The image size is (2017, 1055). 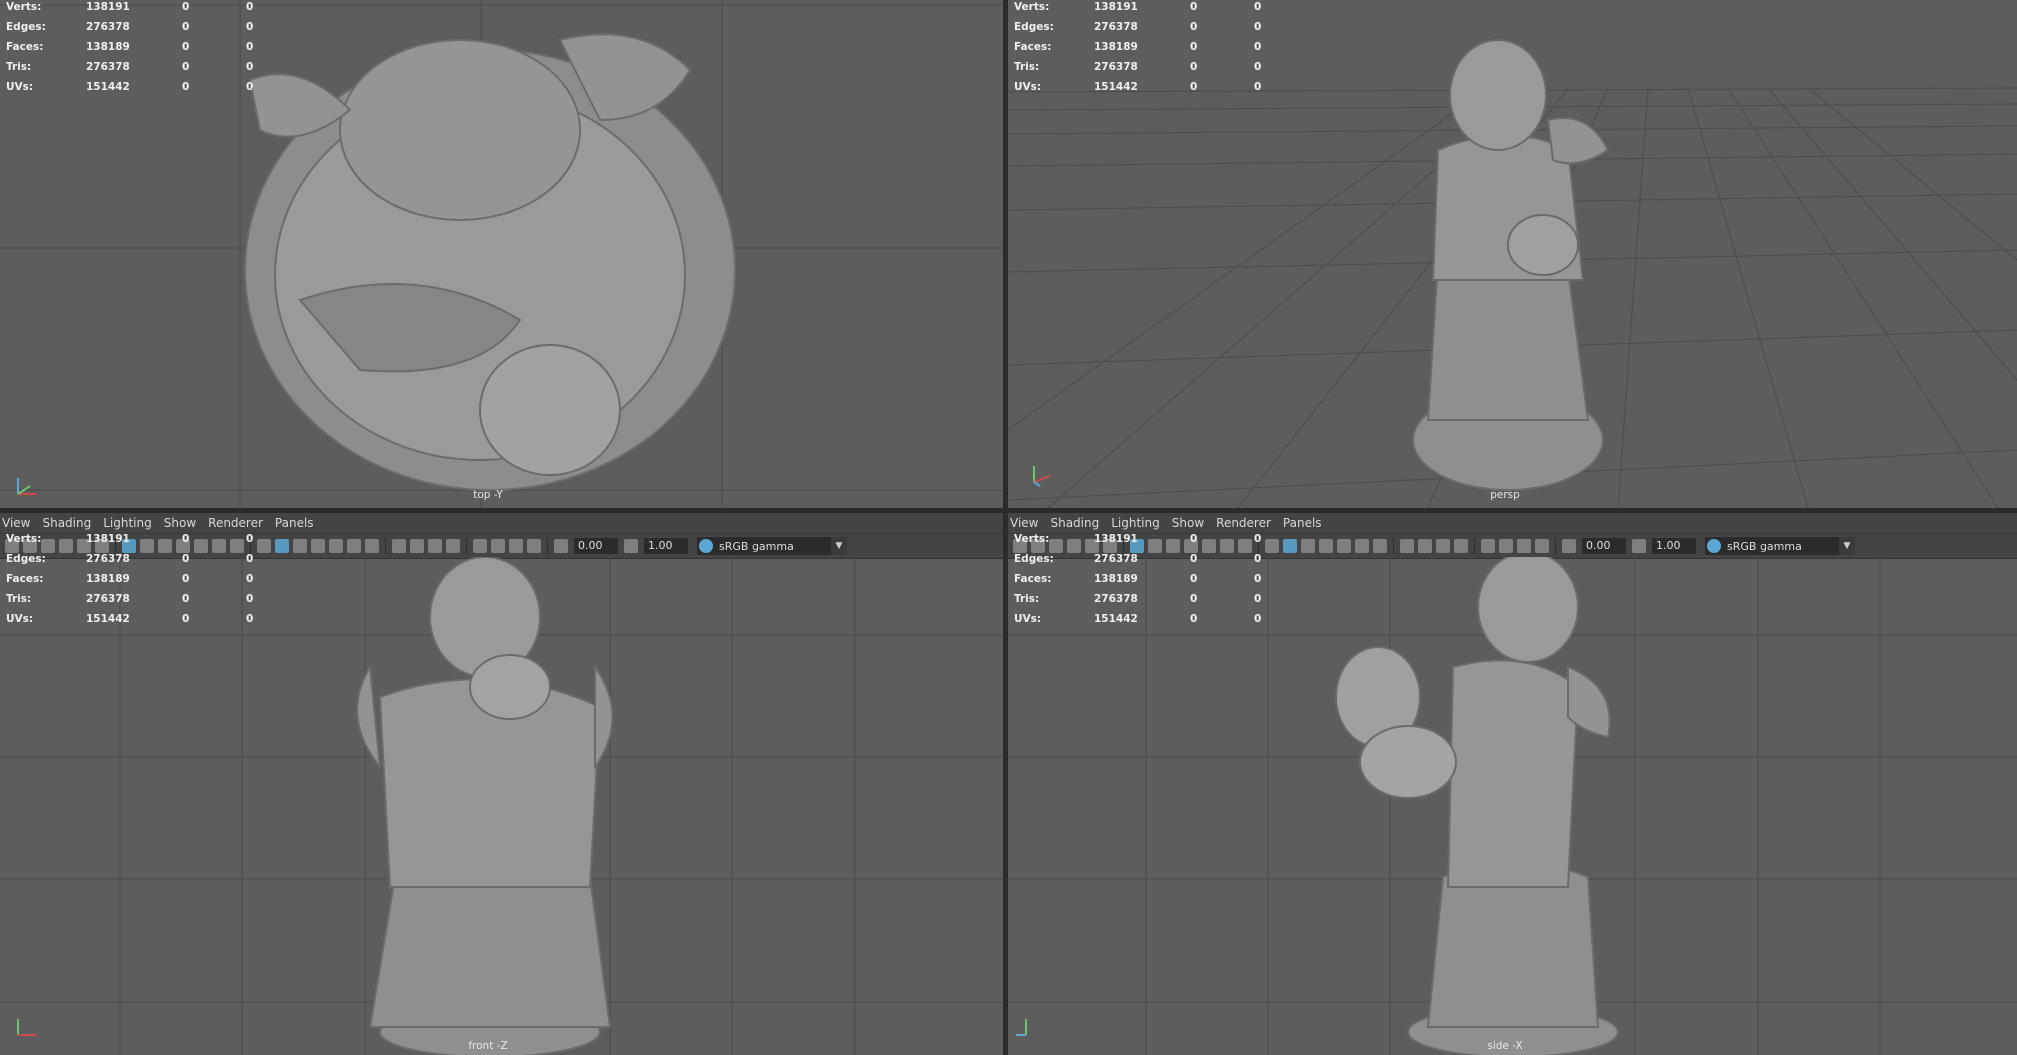 I want to click on camera-label-side: side -X, so click(x=1505, y=1046).